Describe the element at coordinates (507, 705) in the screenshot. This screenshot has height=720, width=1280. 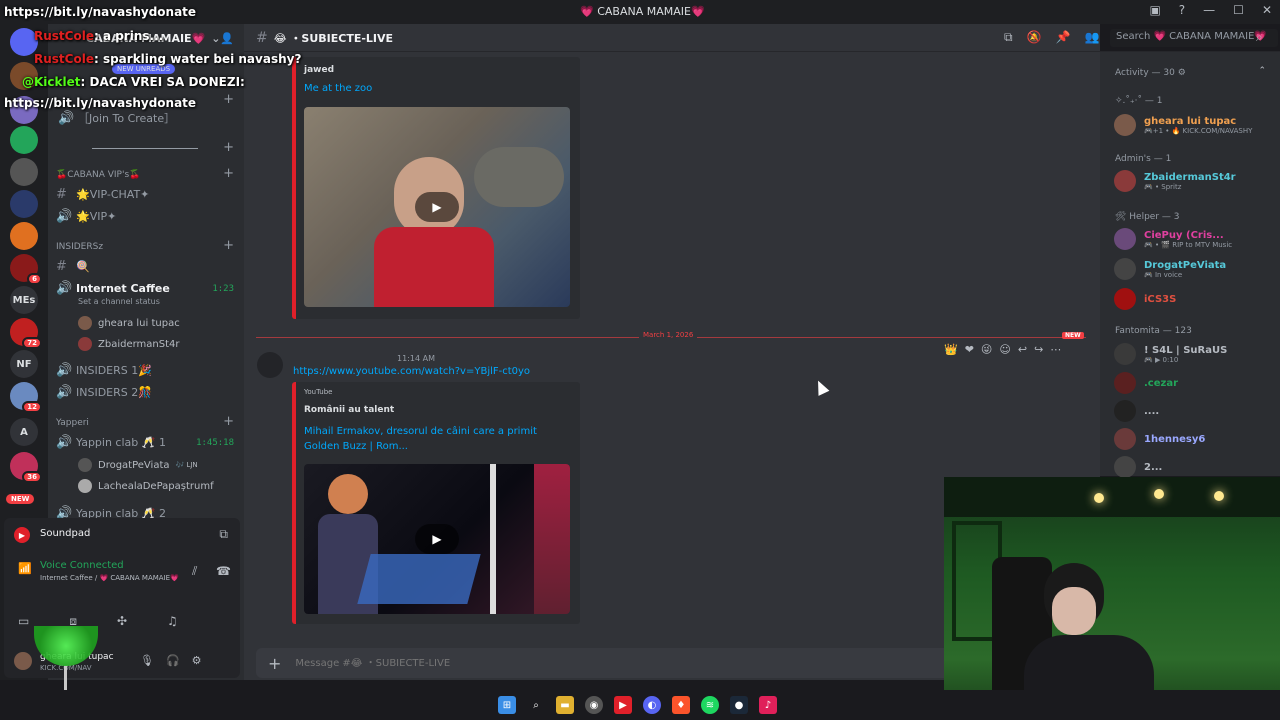
I see `windows-start-icon: ⊞` at that location.